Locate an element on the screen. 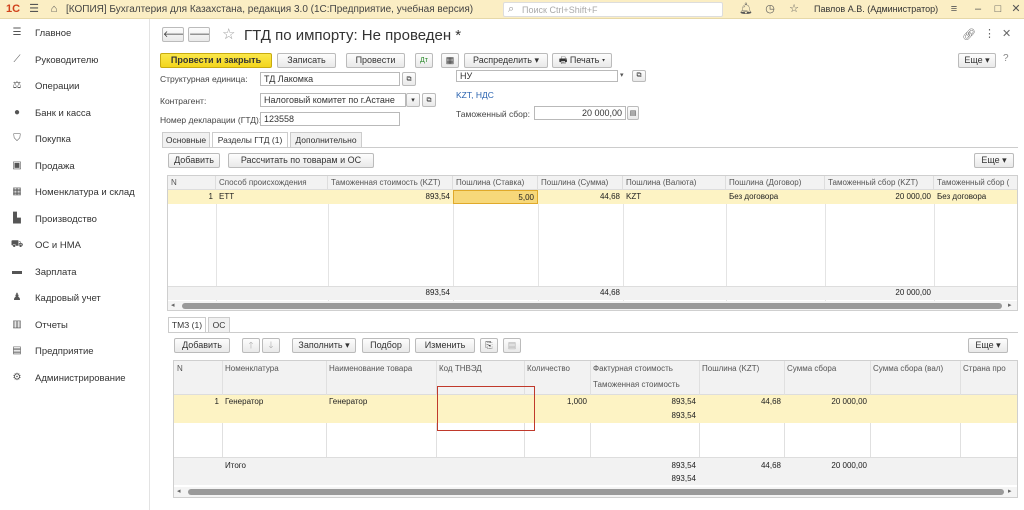 This screenshot has width=1024, height=510. structure-icon: ▦ is located at coordinates (450, 60).